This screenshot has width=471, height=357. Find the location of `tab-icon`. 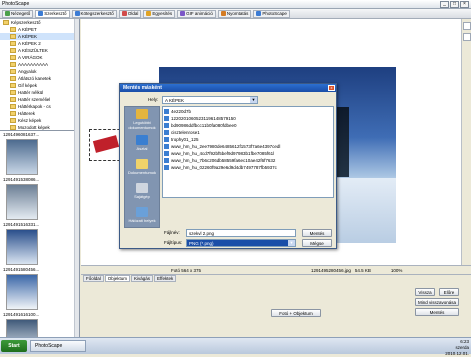

tab-icon is located at coordinates (41, 13).